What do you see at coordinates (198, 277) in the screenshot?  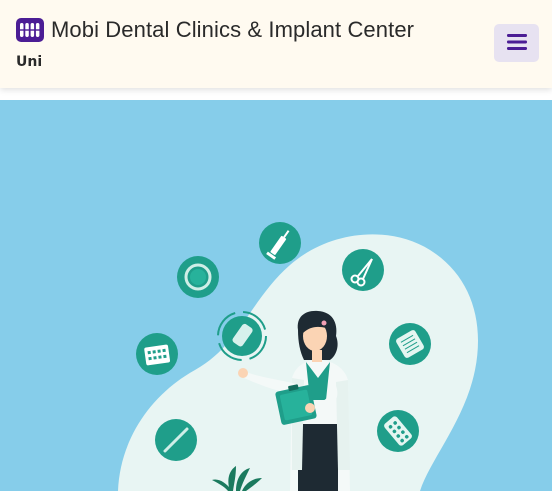 I see `ring-icon` at bounding box center [198, 277].